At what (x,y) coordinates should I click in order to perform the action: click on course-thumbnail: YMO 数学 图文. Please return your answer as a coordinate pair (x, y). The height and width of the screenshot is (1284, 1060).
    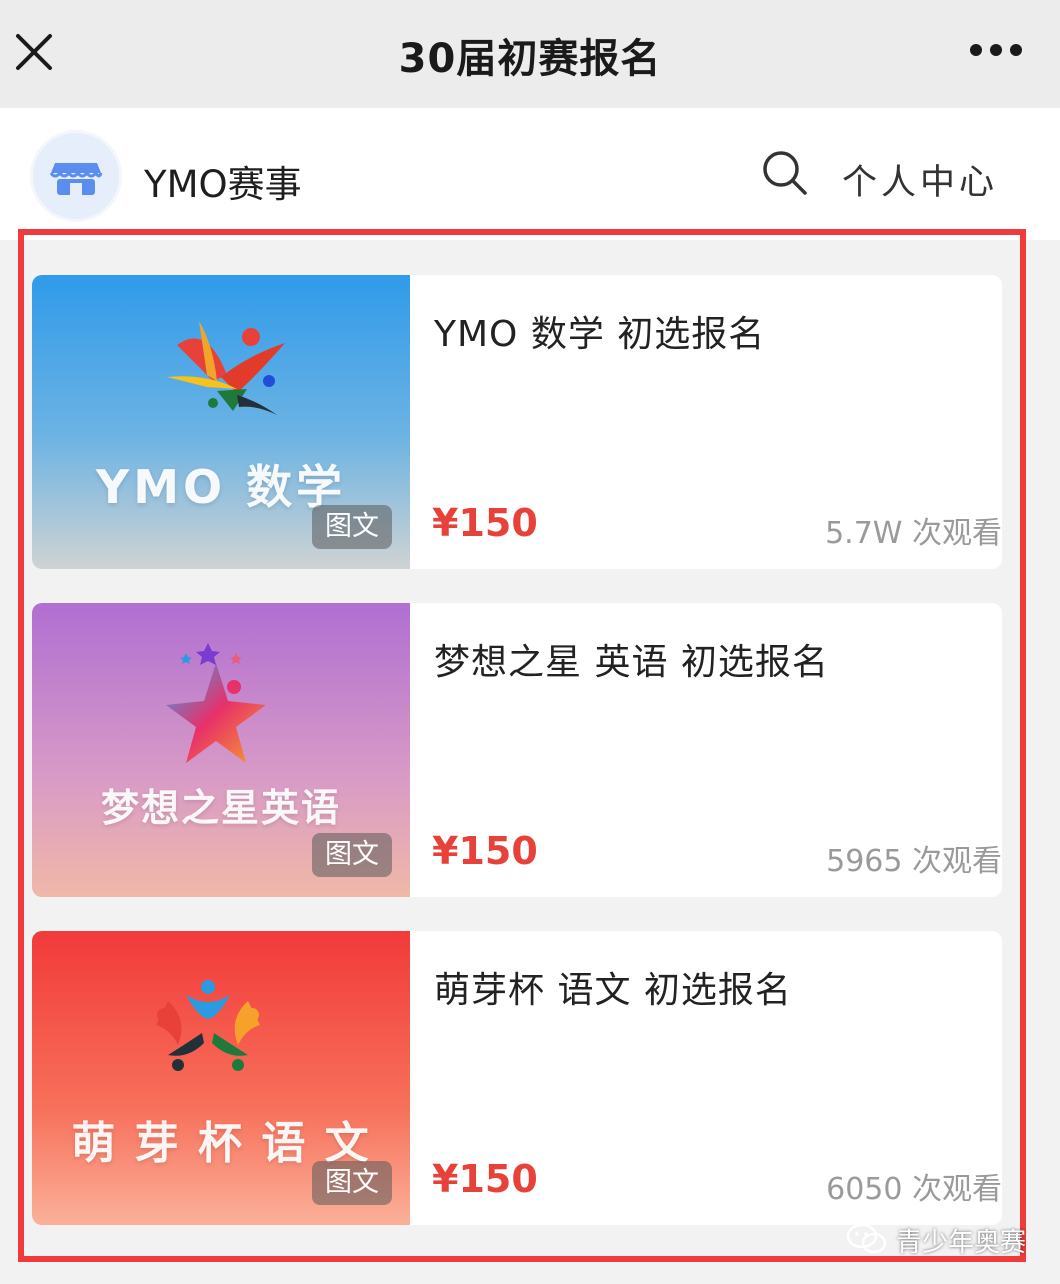
    Looking at the image, I should click on (221, 422).